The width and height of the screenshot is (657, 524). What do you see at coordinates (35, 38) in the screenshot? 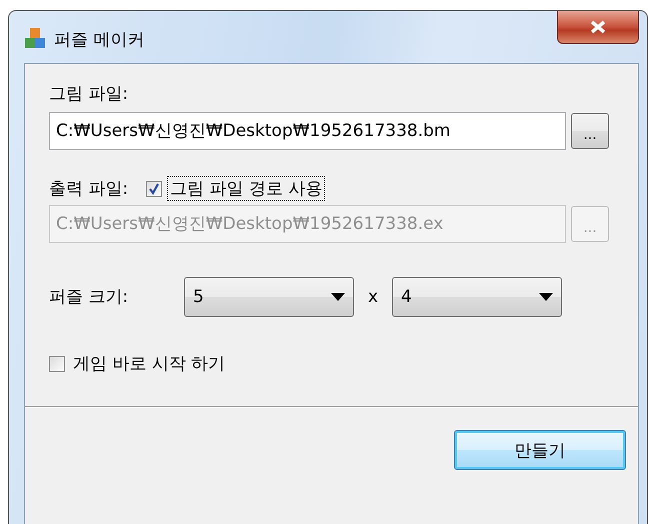
I see `blocks-icon` at bounding box center [35, 38].